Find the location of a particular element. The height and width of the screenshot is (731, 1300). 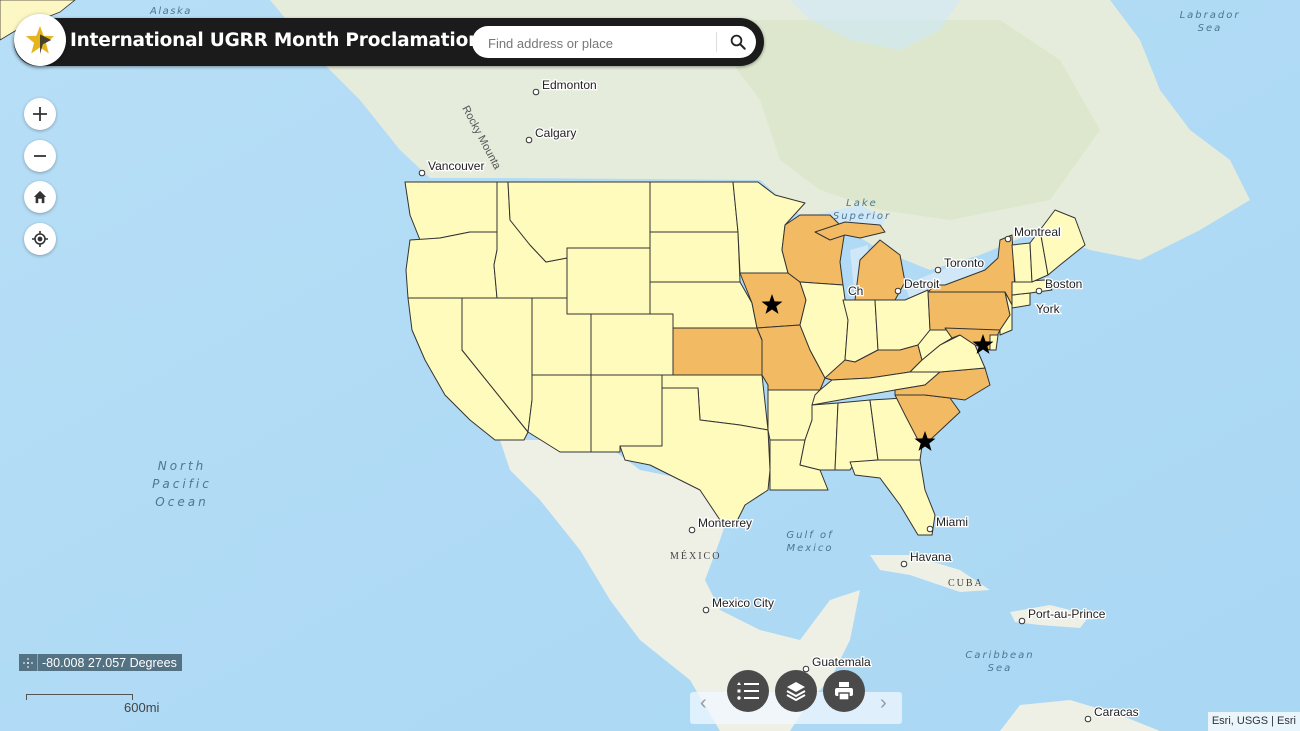

print-button is located at coordinates (844, 691).